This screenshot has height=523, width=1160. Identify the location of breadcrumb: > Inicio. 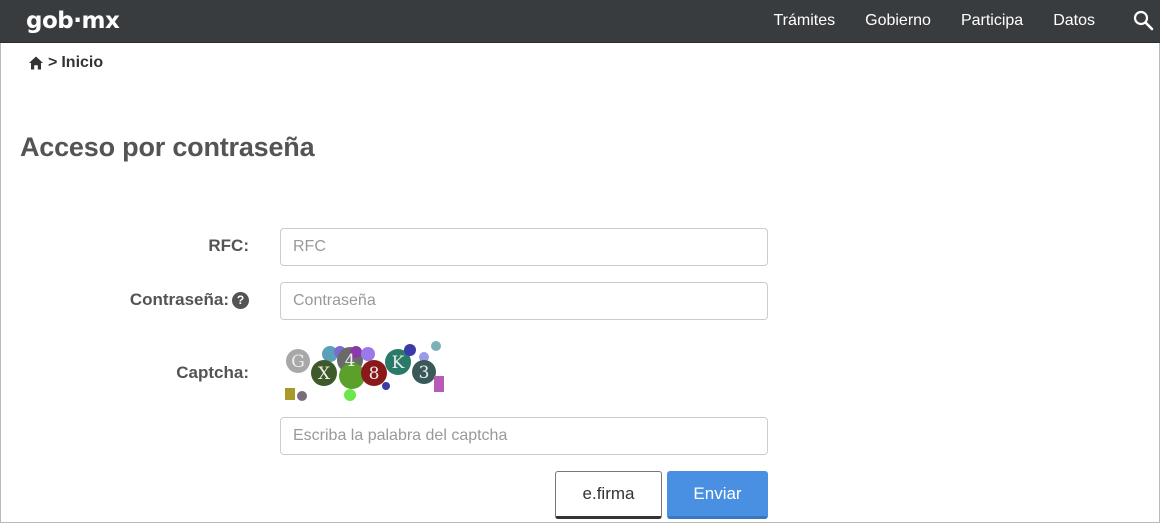
(65, 63).